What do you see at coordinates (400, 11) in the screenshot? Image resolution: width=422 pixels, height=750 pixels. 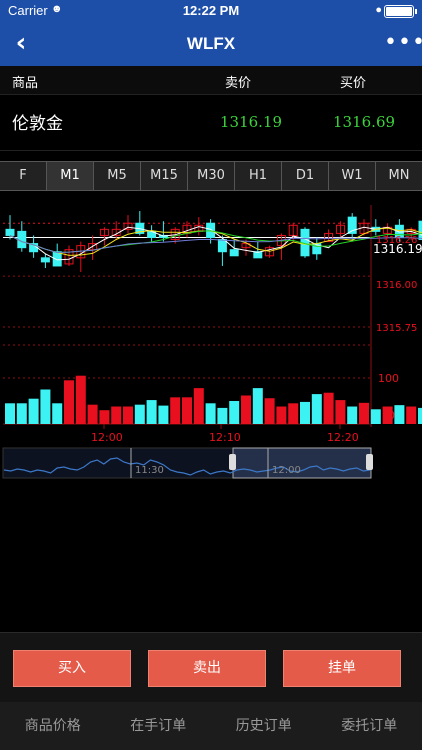 I see `battery-icon` at bounding box center [400, 11].